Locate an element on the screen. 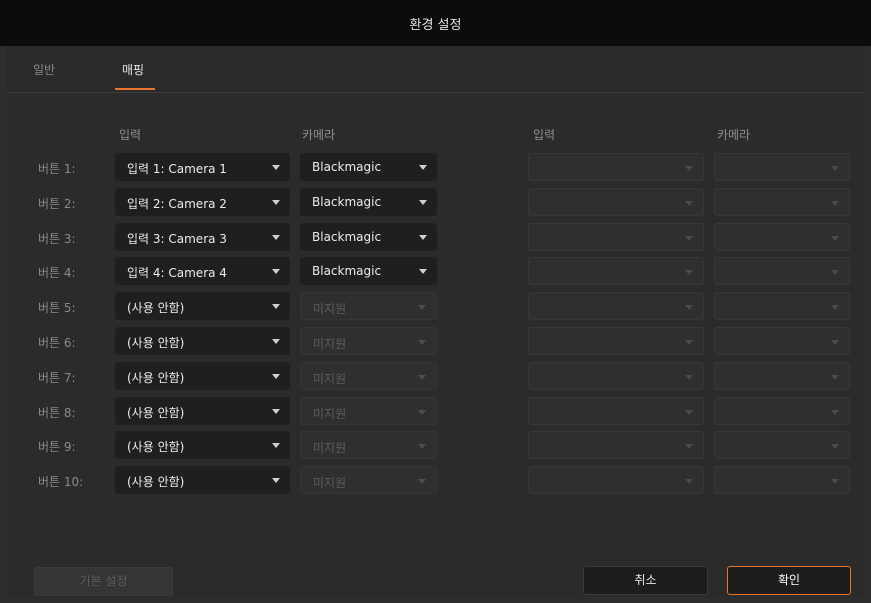 The width and height of the screenshot is (871, 603). tab-general: 일반 is located at coordinates (44, 69).